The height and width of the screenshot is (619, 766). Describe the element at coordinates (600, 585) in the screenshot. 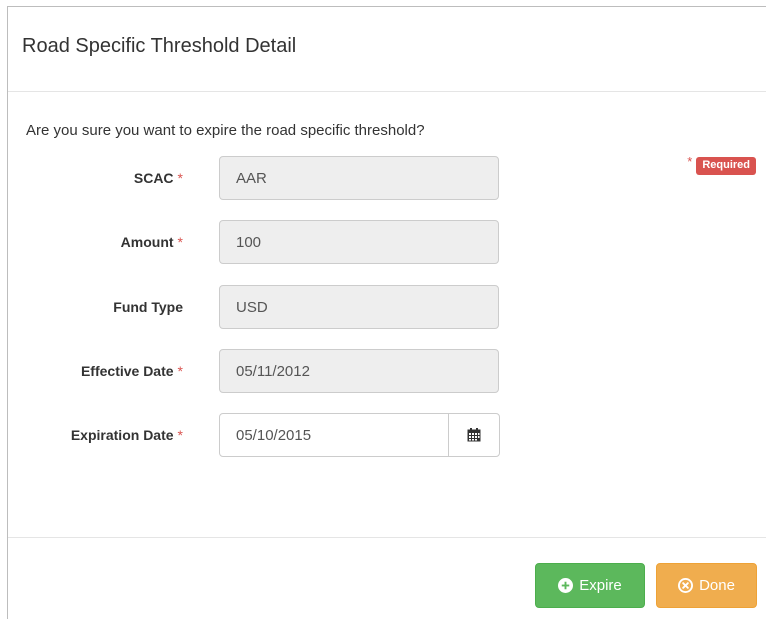

I see `expire-label: Expire` at that location.